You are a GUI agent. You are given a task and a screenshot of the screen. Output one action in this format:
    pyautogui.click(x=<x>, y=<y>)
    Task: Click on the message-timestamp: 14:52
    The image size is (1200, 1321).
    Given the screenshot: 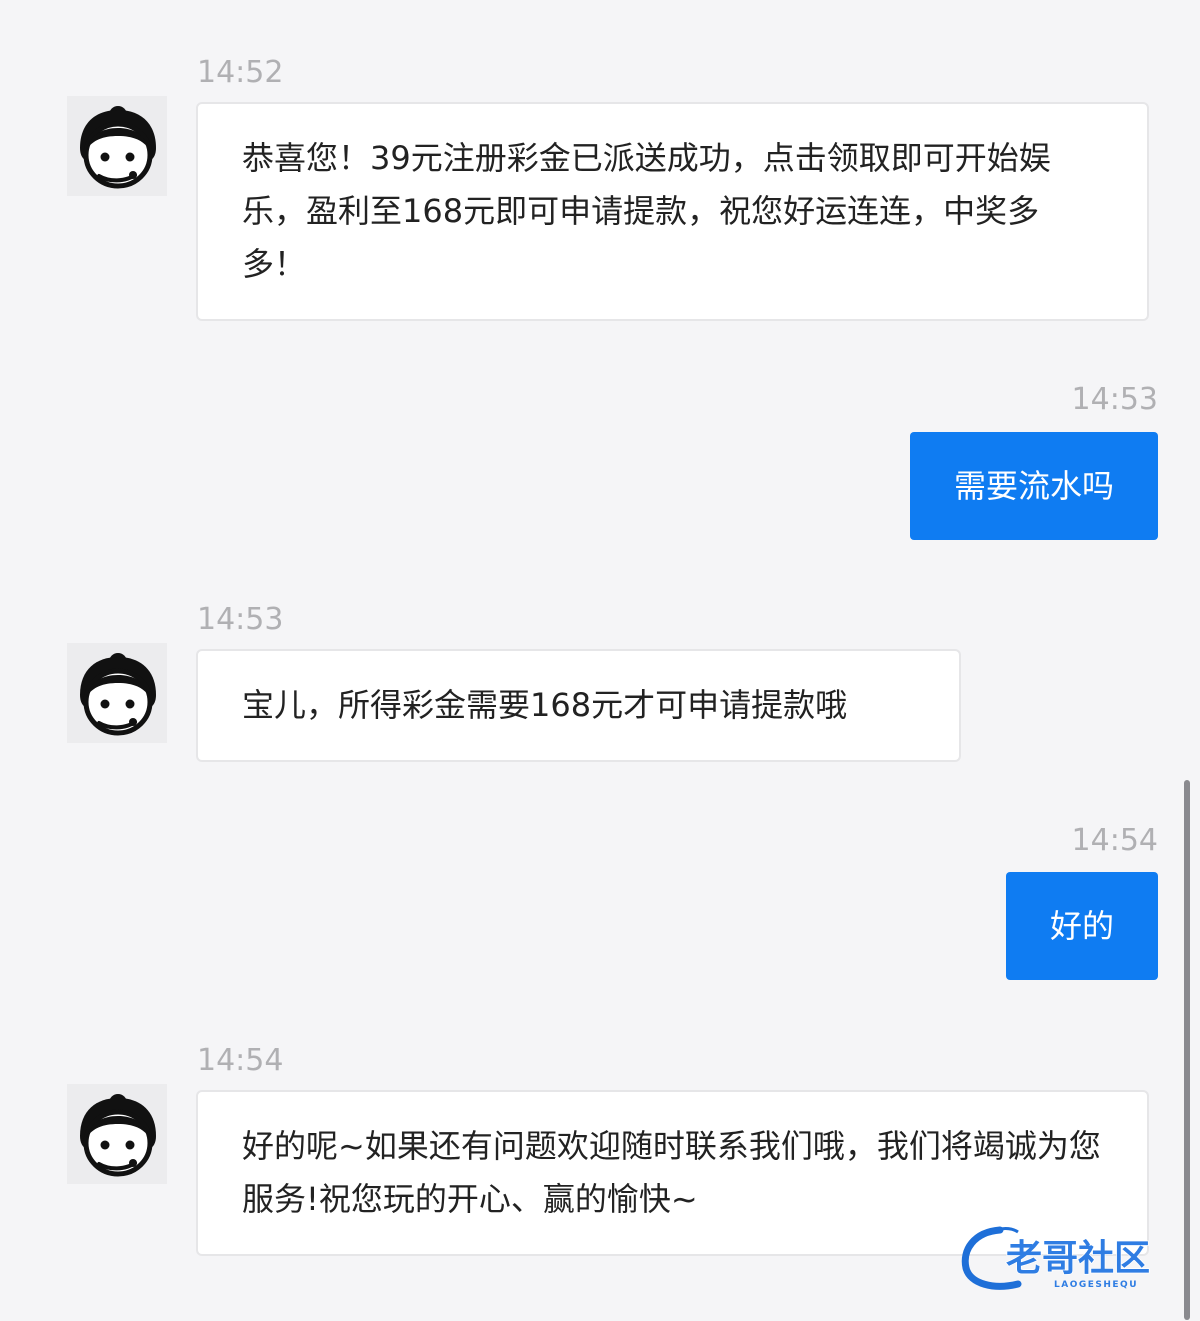 What is the action you would take?
    pyautogui.click(x=240, y=72)
    